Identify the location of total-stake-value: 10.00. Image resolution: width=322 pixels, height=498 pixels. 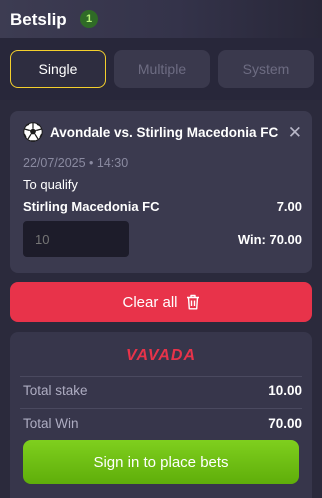
(285, 390).